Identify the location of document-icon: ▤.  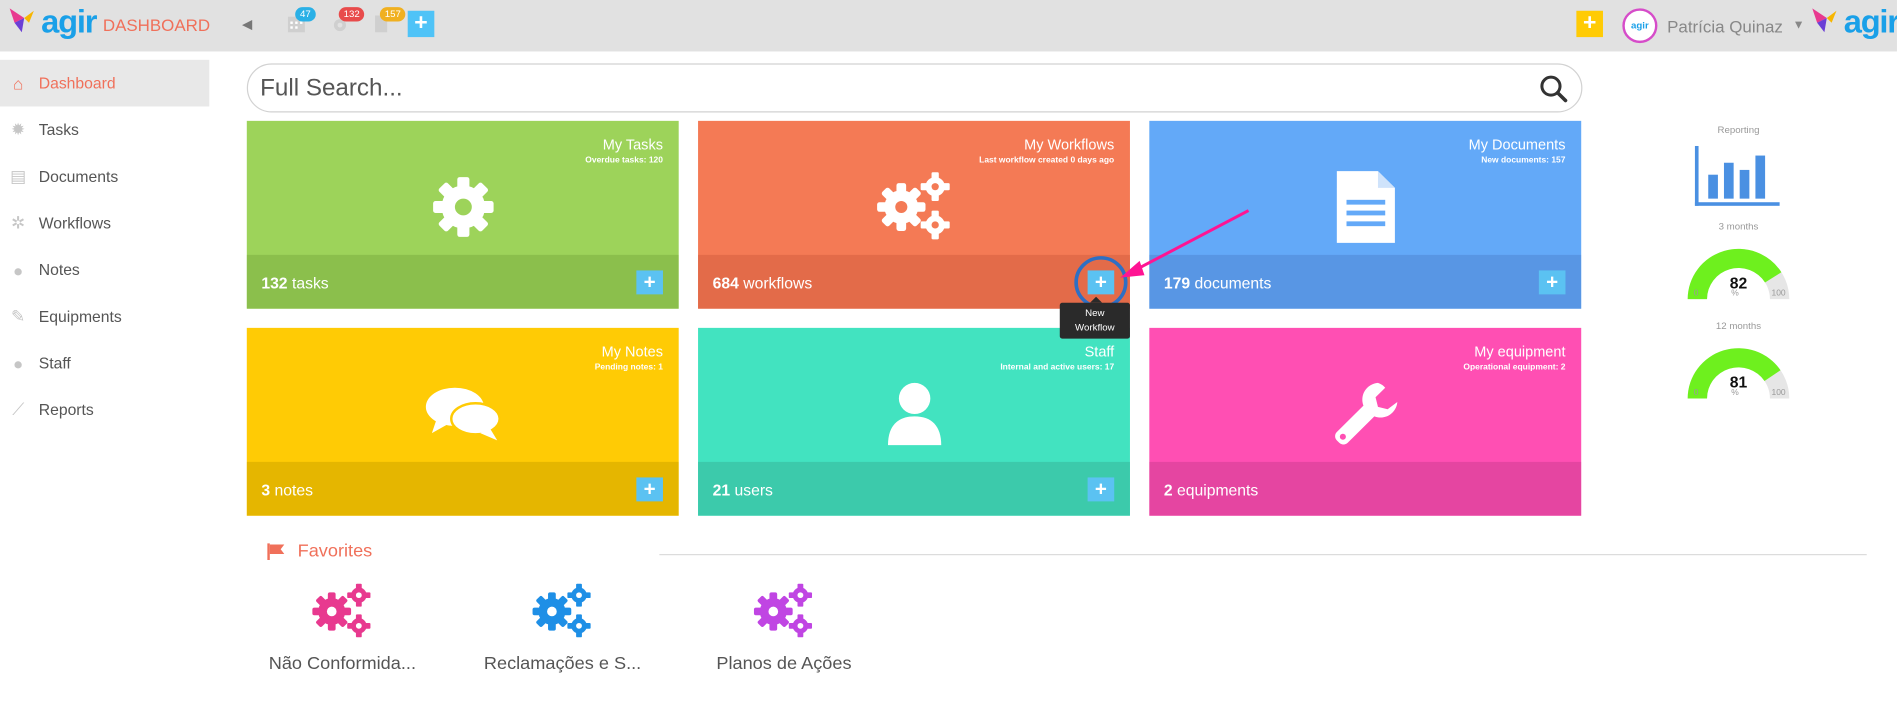
(18, 176).